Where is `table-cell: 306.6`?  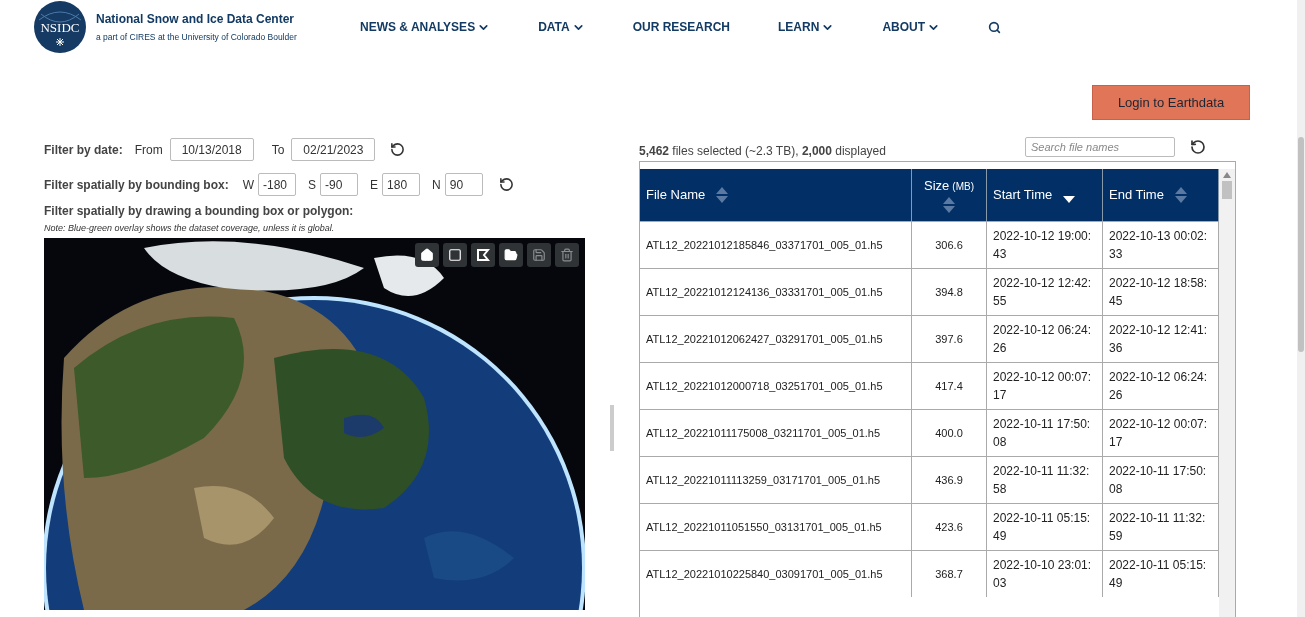
table-cell: 306.6 is located at coordinates (949, 245).